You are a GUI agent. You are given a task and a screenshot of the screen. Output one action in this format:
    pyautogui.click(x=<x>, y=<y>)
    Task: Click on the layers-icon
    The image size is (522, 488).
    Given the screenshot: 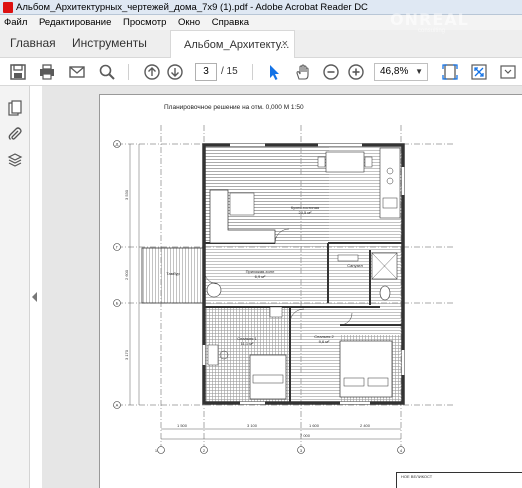 What is the action you would take?
    pyautogui.click(x=15, y=160)
    